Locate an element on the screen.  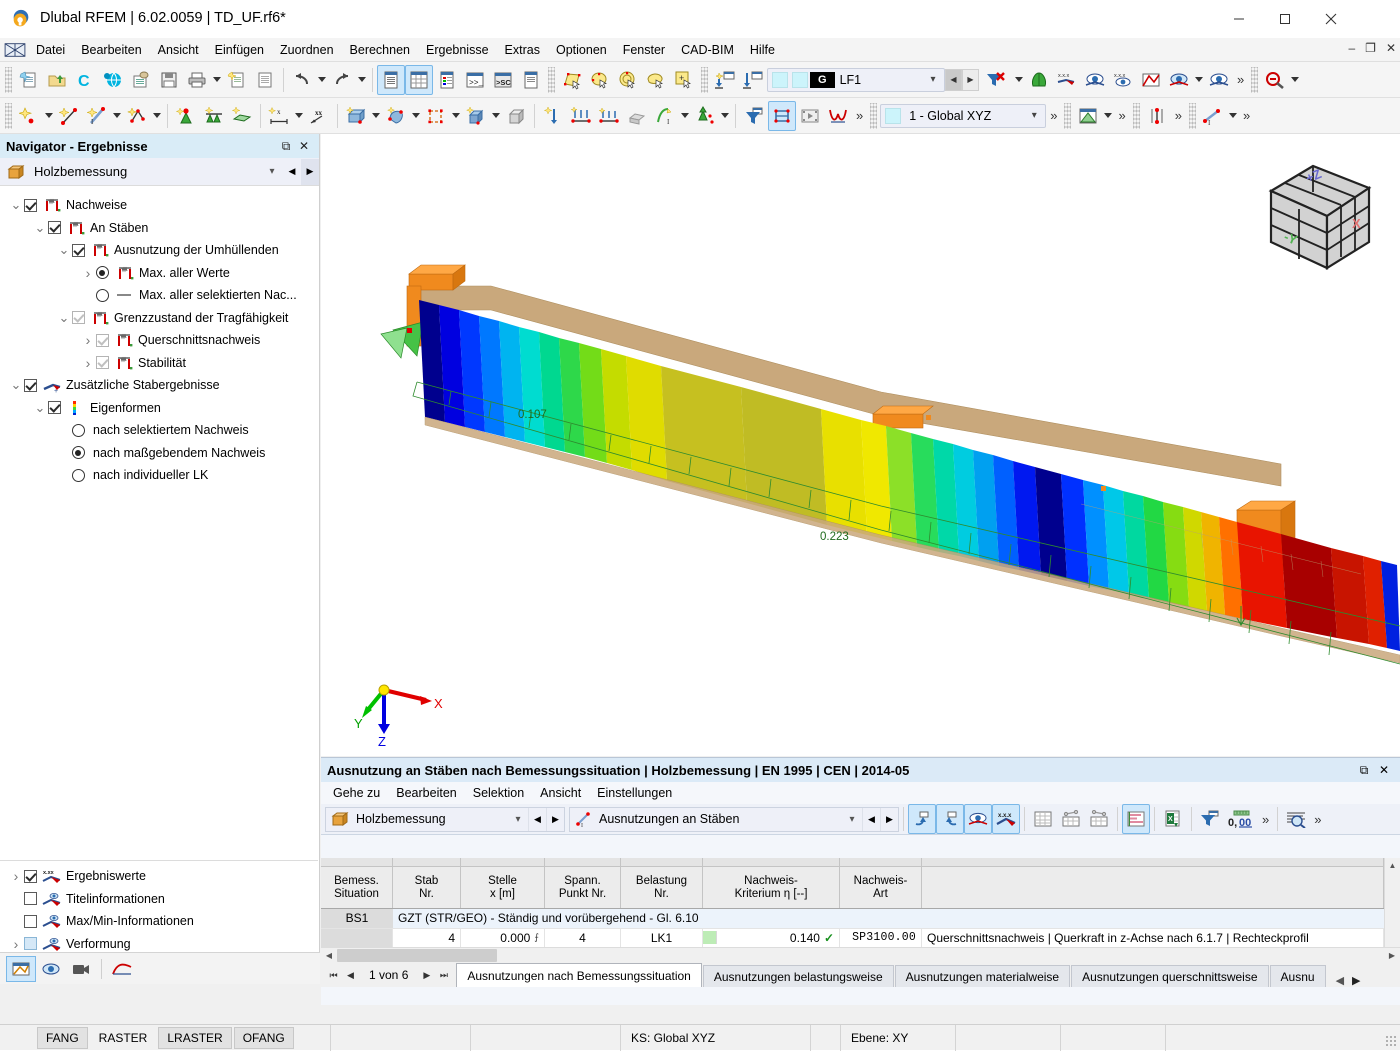
document-button is located at coordinates (265, 80).